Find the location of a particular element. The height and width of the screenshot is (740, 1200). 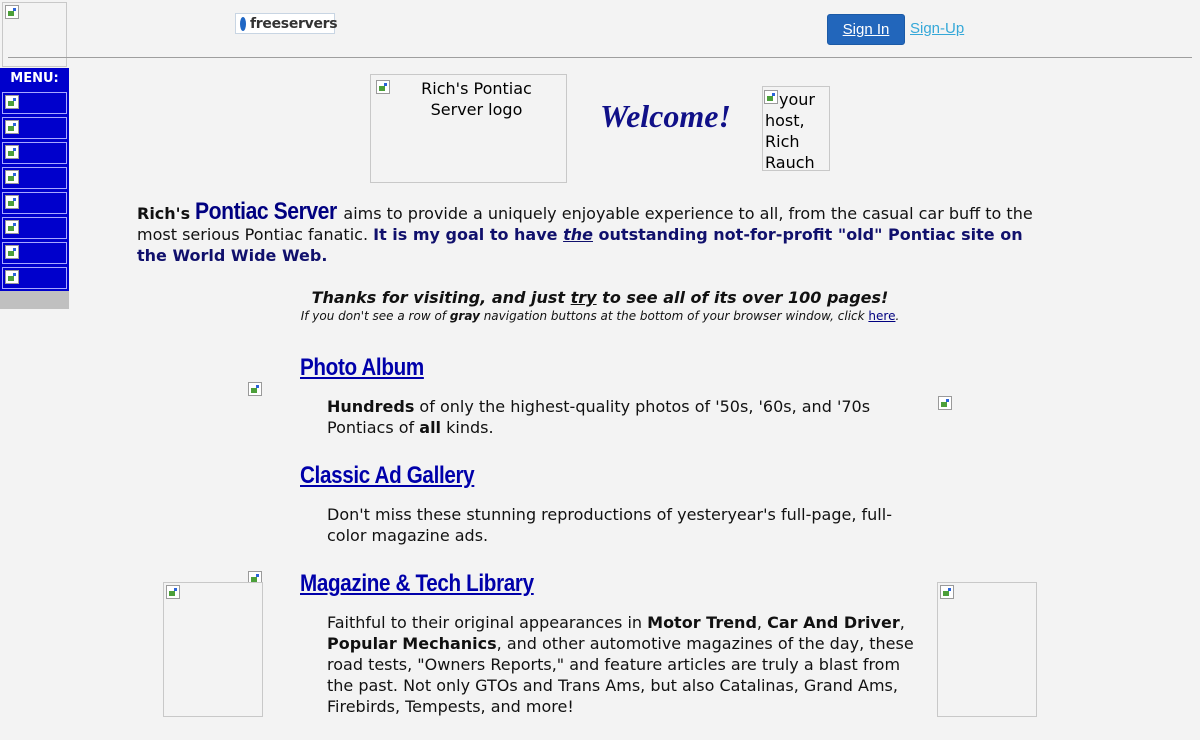

section-side-image-right is located at coordinates (987, 649).